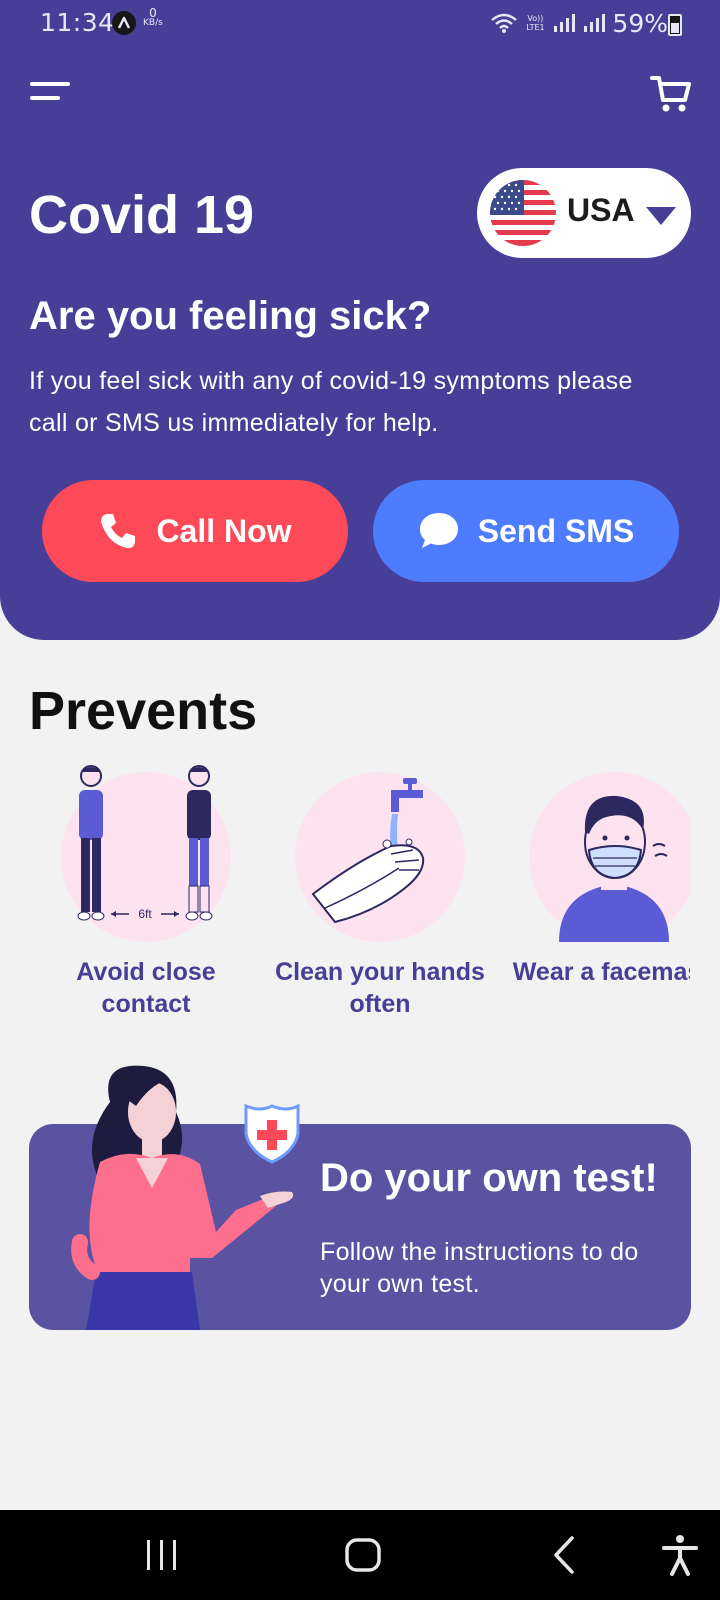 The height and width of the screenshot is (1600, 720). What do you see at coordinates (230, 316) in the screenshot?
I see `question-title: Are you feeling sick?` at bounding box center [230, 316].